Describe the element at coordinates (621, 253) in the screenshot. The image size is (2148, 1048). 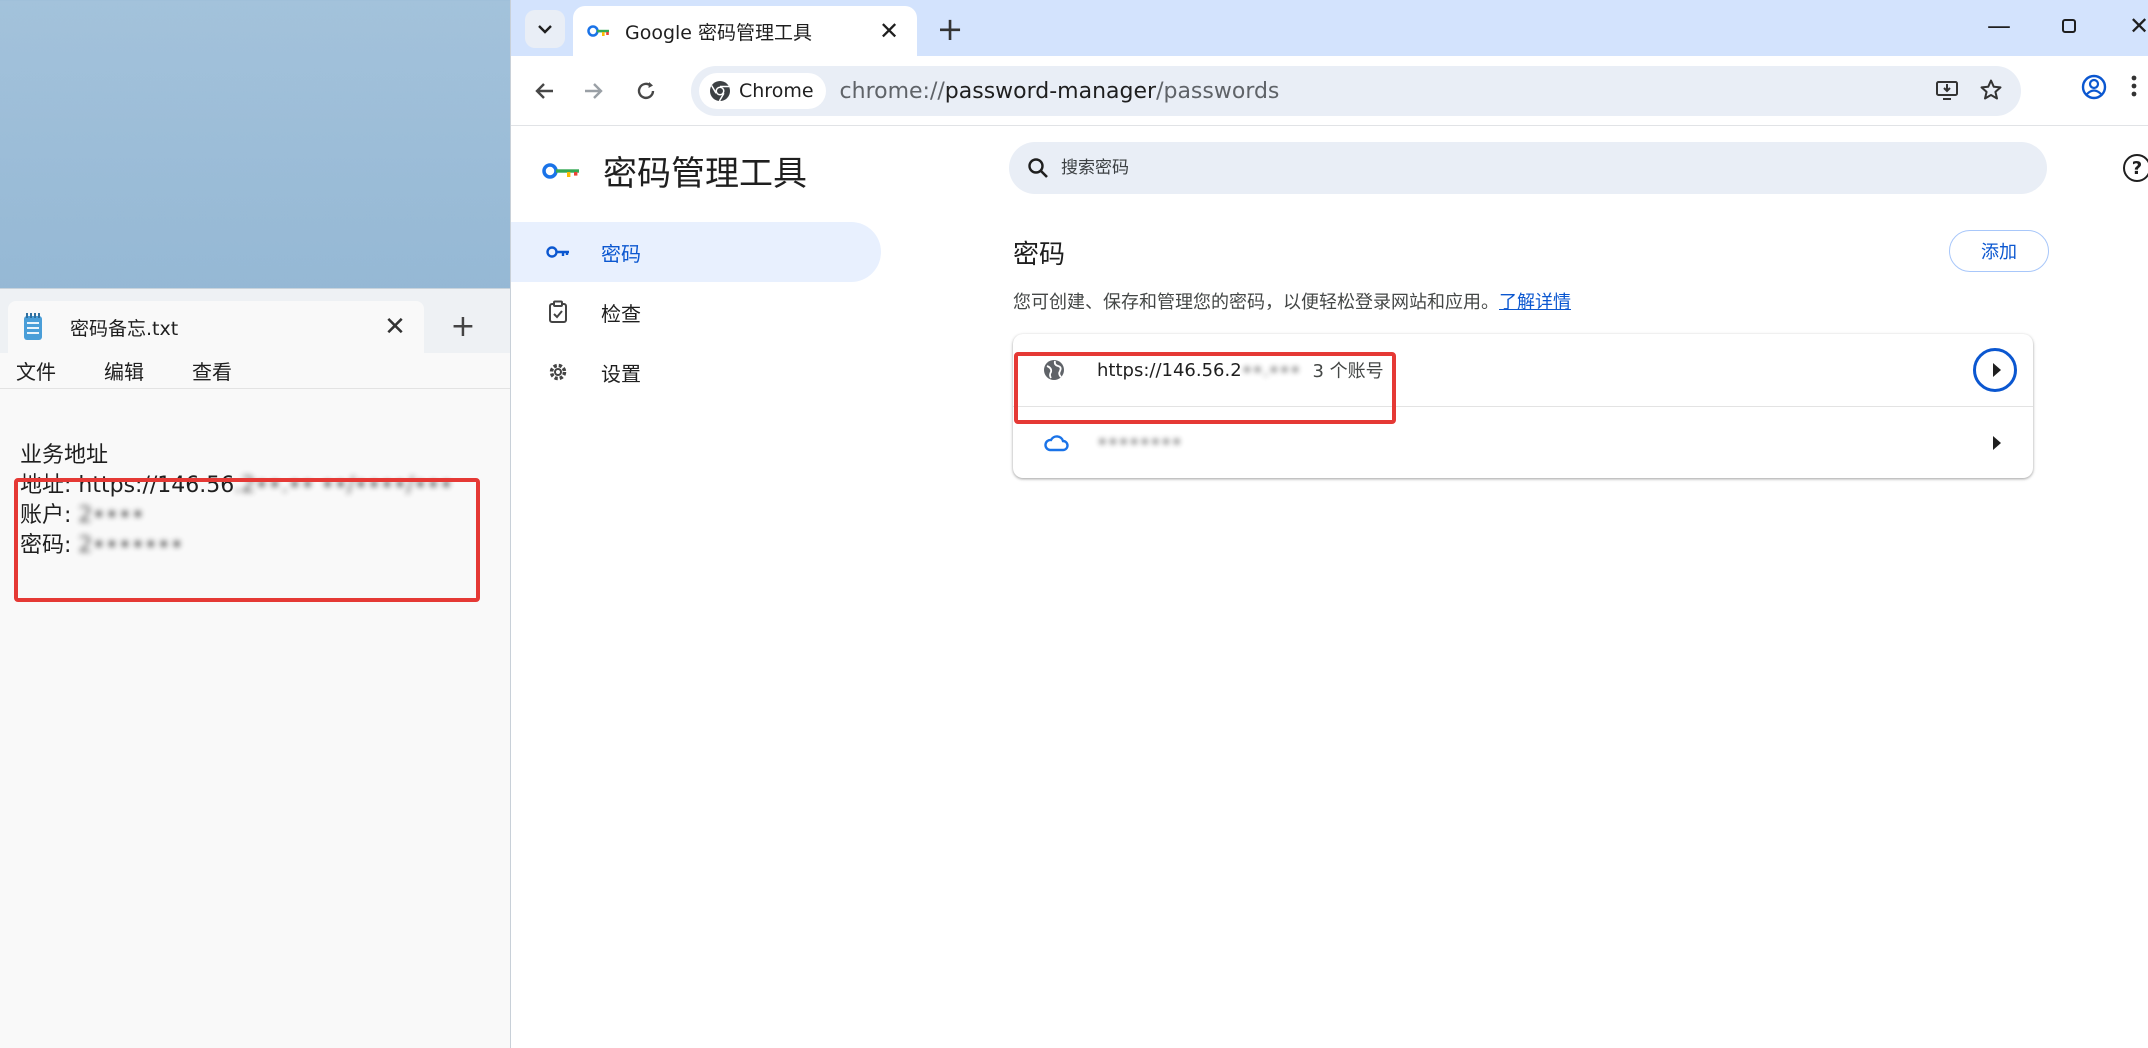
I see `sidebar-item-label: 密码` at that location.